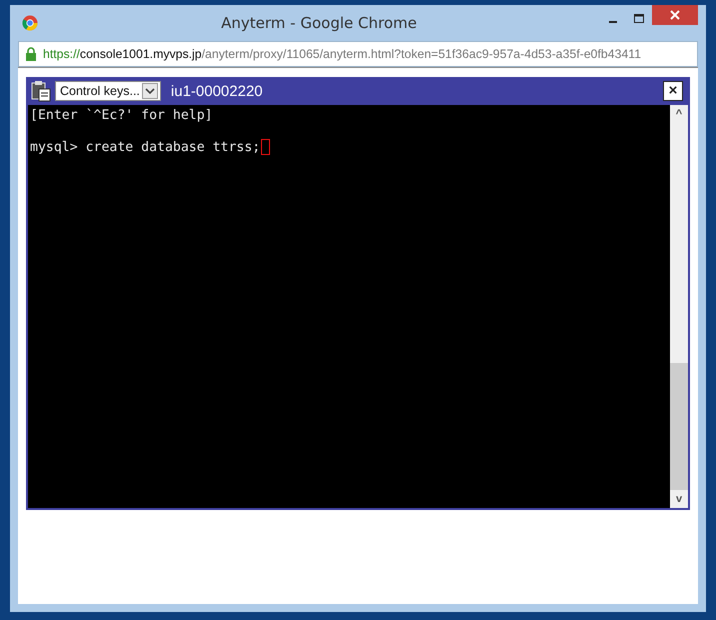 Image resolution: width=716 pixels, height=620 pixels. I want to click on url-text: https://console1001.myvps.jp/anyterm/proxy/11065/anyterm.html?token=51f36ac9-957a-4d53-a35f-e0fb43411, so click(342, 54).